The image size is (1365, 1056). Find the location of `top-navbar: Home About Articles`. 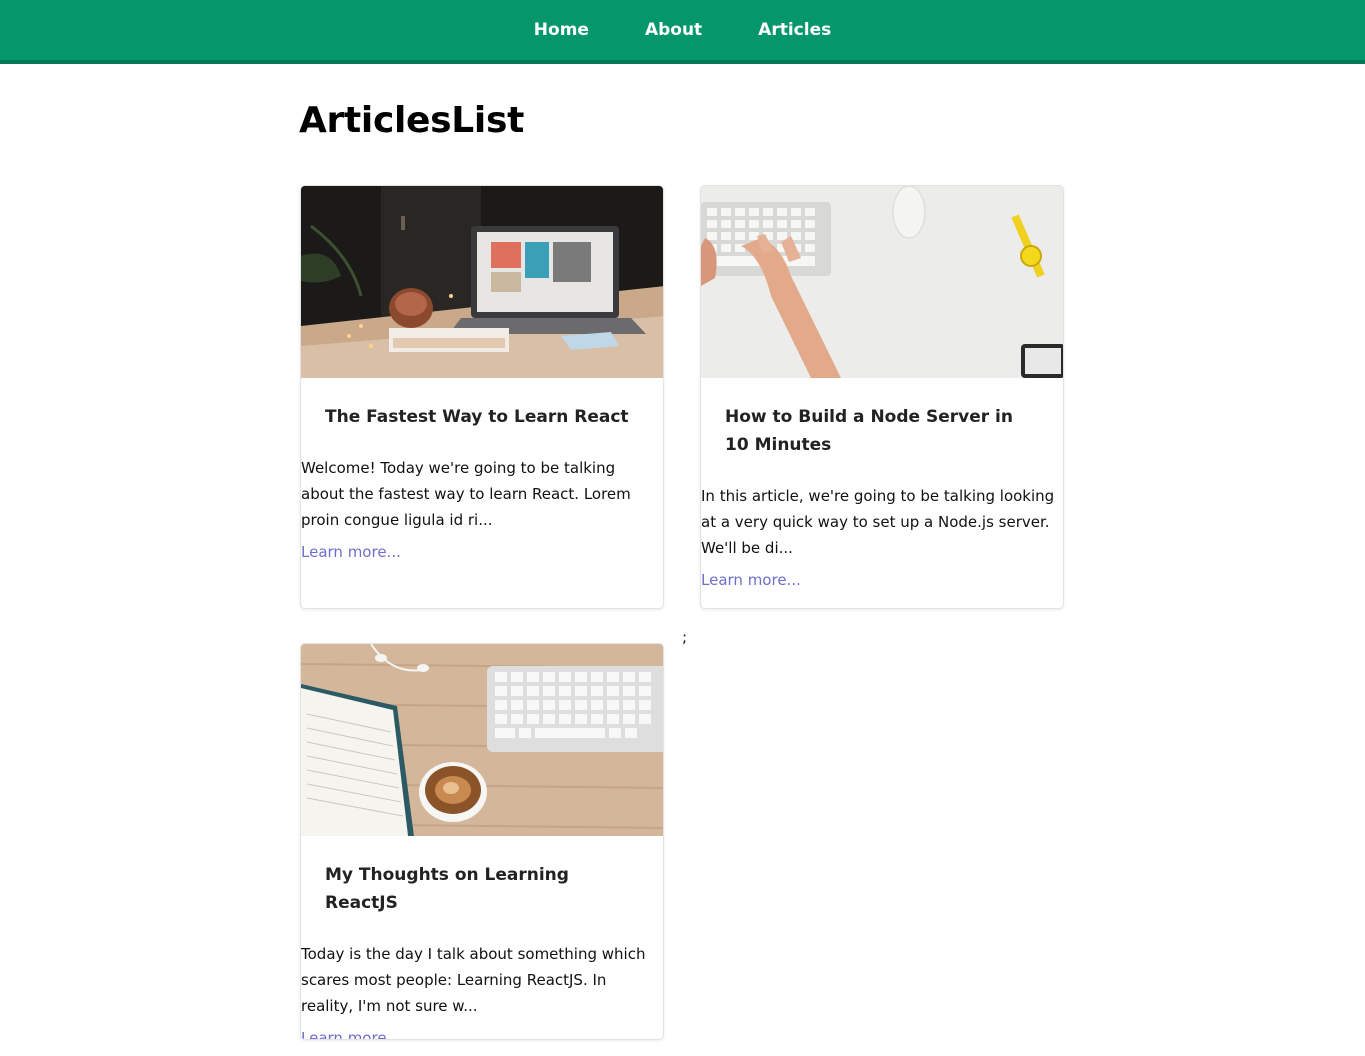

top-navbar: Home About Articles is located at coordinates (682, 32).